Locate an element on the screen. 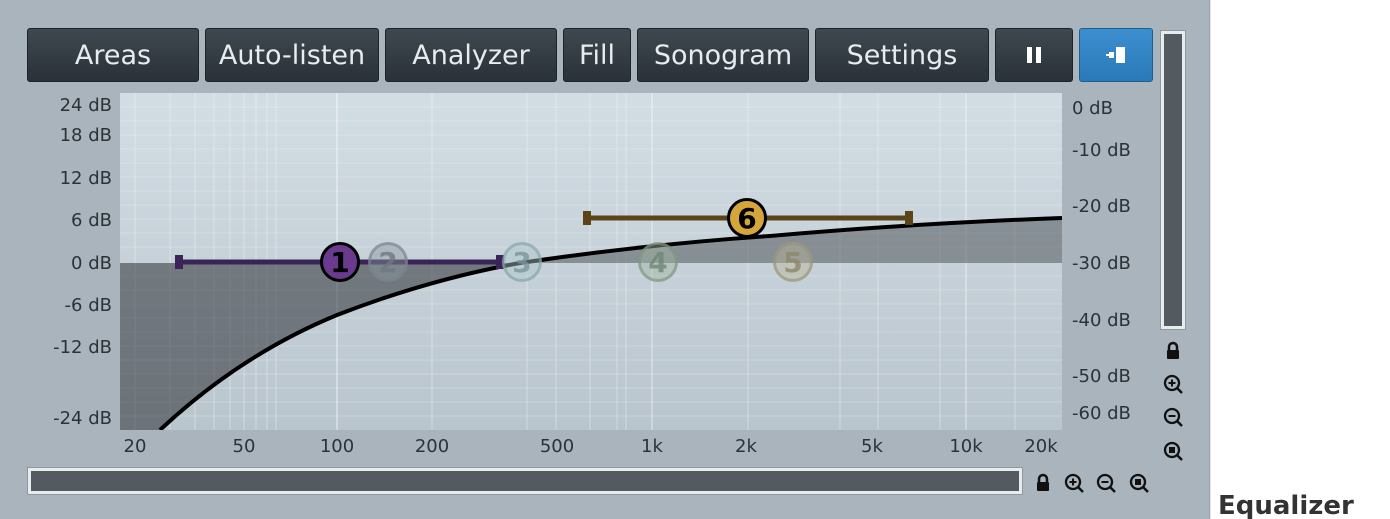 This screenshot has width=1390, height=519. horizontal-zoom-fit-button is located at coordinates (1139, 483).